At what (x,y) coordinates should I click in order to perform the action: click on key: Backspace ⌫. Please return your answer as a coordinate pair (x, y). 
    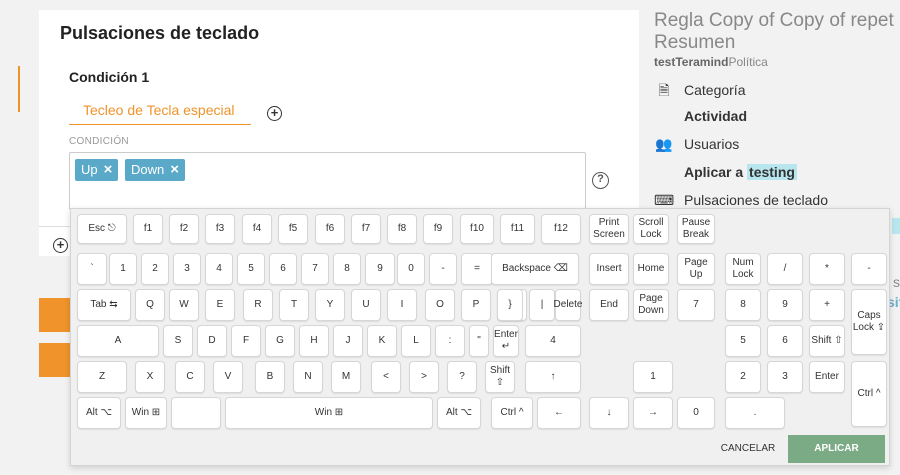
    Looking at the image, I should click on (535, 269).